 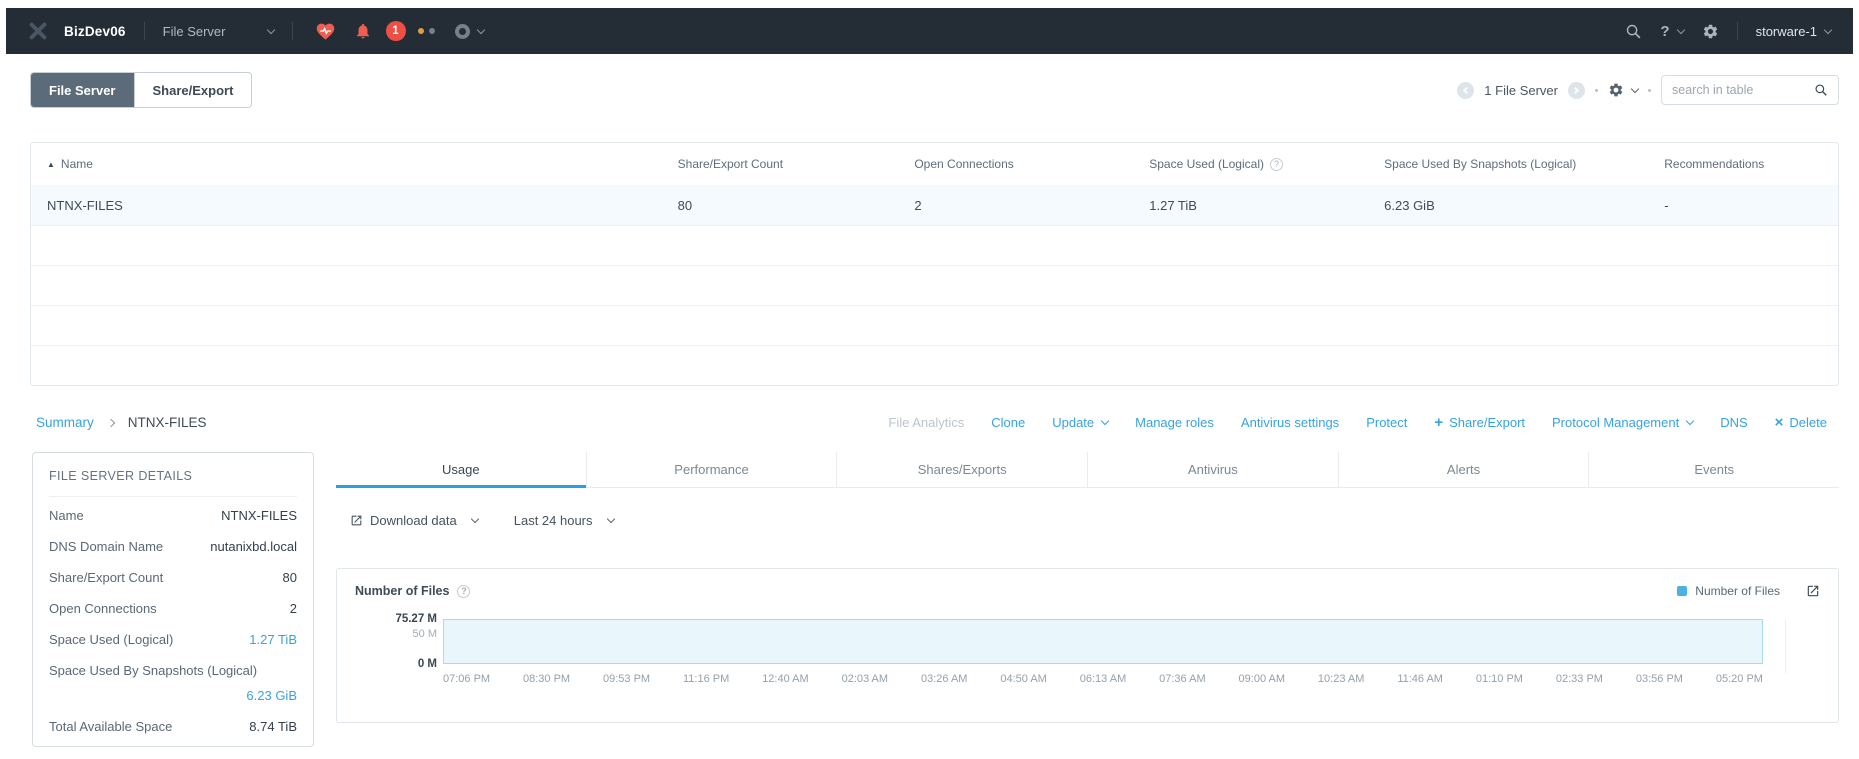 I want to click on alerts-bell-icon, so click(x=363, y=31).